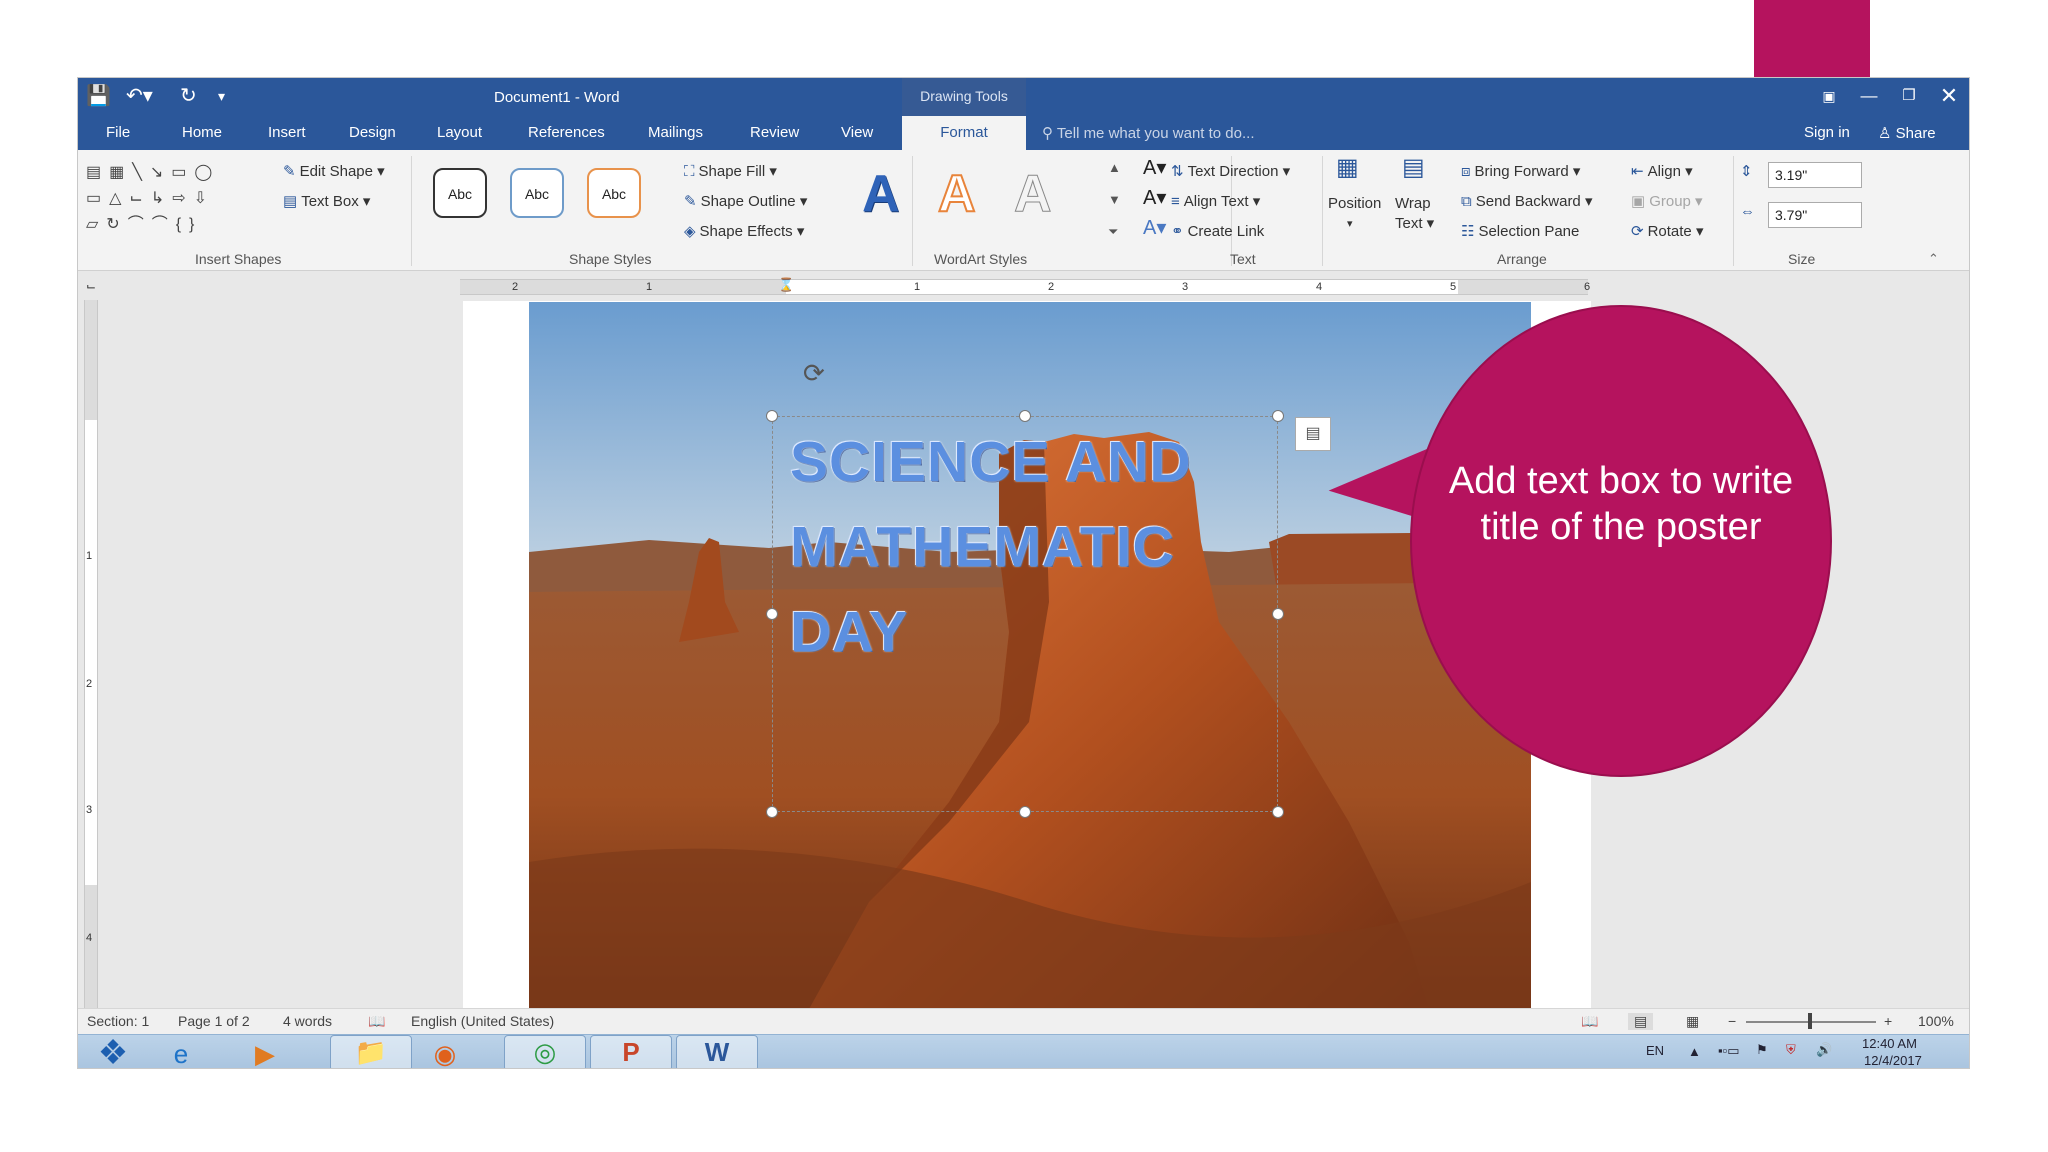  I want to click on word-icon: W, so click(717, 1051).